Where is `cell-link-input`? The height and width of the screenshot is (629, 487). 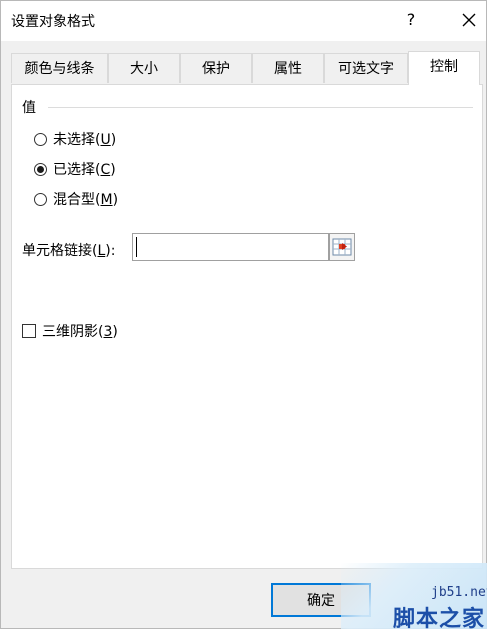
cell-link-input is located at coordinates (230, 247).